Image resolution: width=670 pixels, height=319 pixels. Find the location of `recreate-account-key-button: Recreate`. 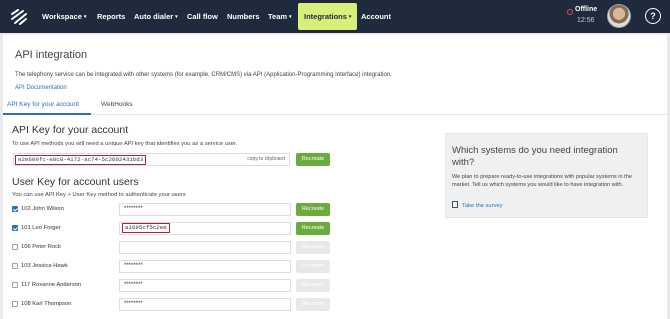

recreate-account-key-button: Recreate is located at coordinates (313, 159).